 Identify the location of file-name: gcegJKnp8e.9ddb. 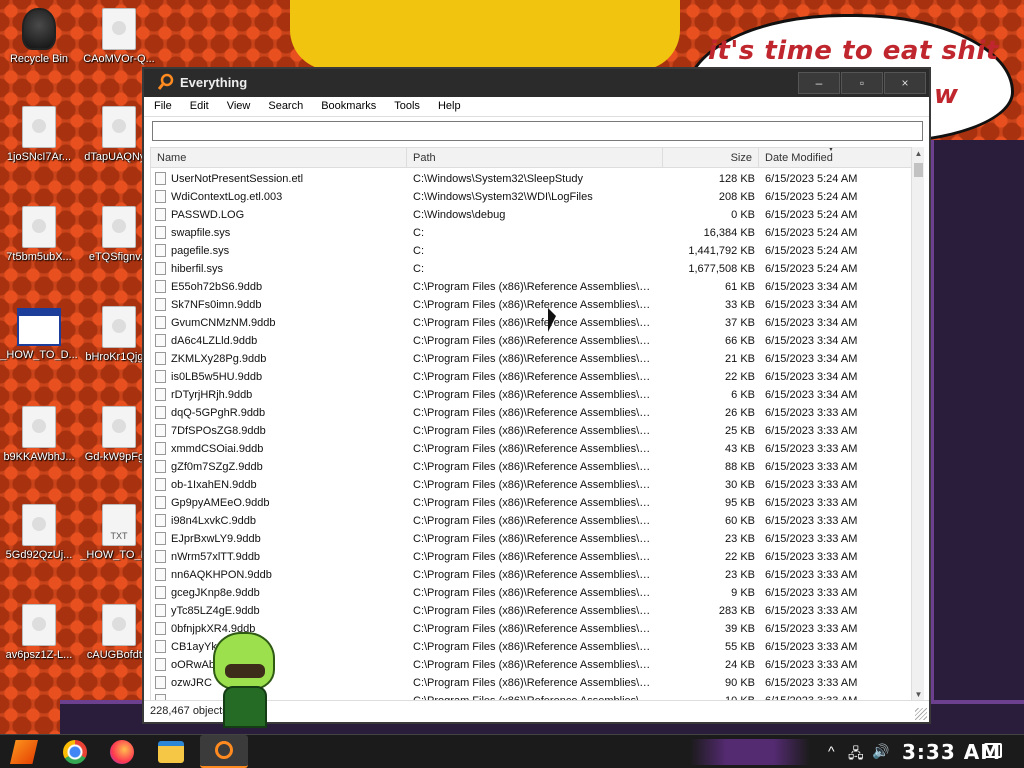
(215, 593).